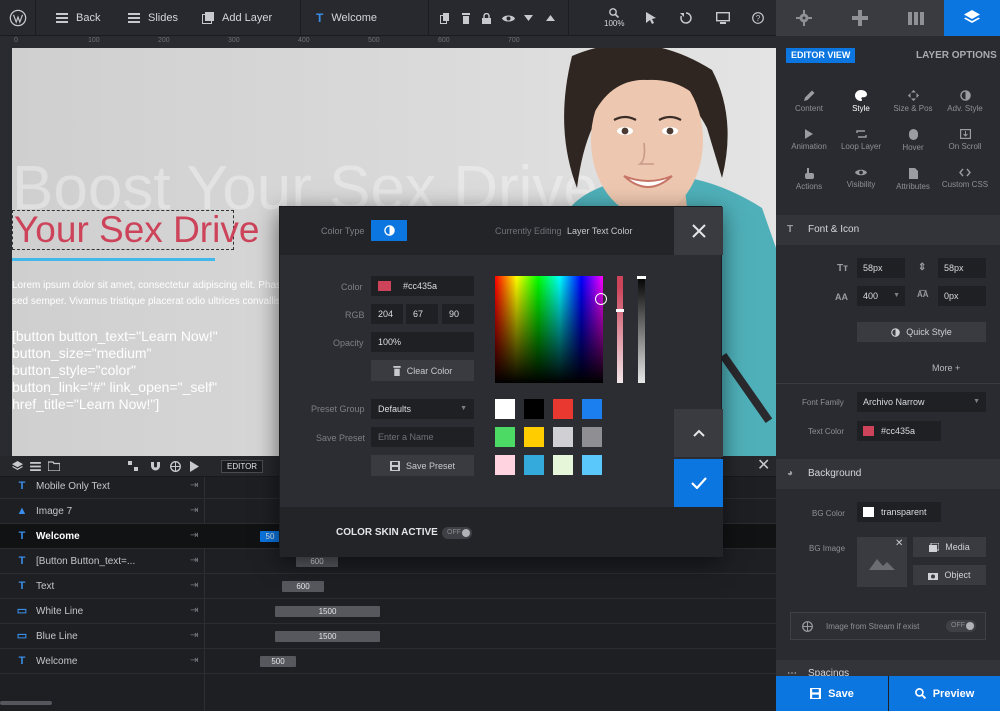 The width and height of the screenshot is (1000, 711). What do you see at coordinates (888, 474) in the screenshot?
I see `background-section-header: ◕ Background` at bounding box center [888, 474].